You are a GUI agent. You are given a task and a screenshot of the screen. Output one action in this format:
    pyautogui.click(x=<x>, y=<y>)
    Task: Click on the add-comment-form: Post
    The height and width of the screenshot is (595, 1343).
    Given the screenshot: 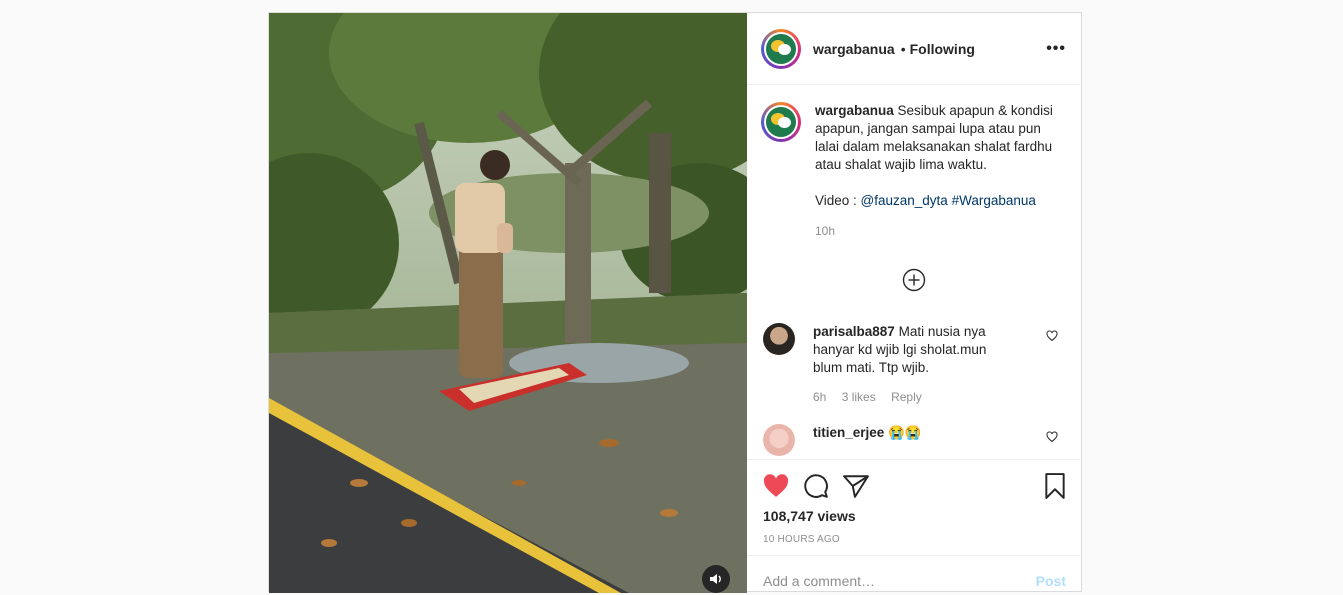 What is the action you would take?
    pyautogui.click(x=914, y=575)
    